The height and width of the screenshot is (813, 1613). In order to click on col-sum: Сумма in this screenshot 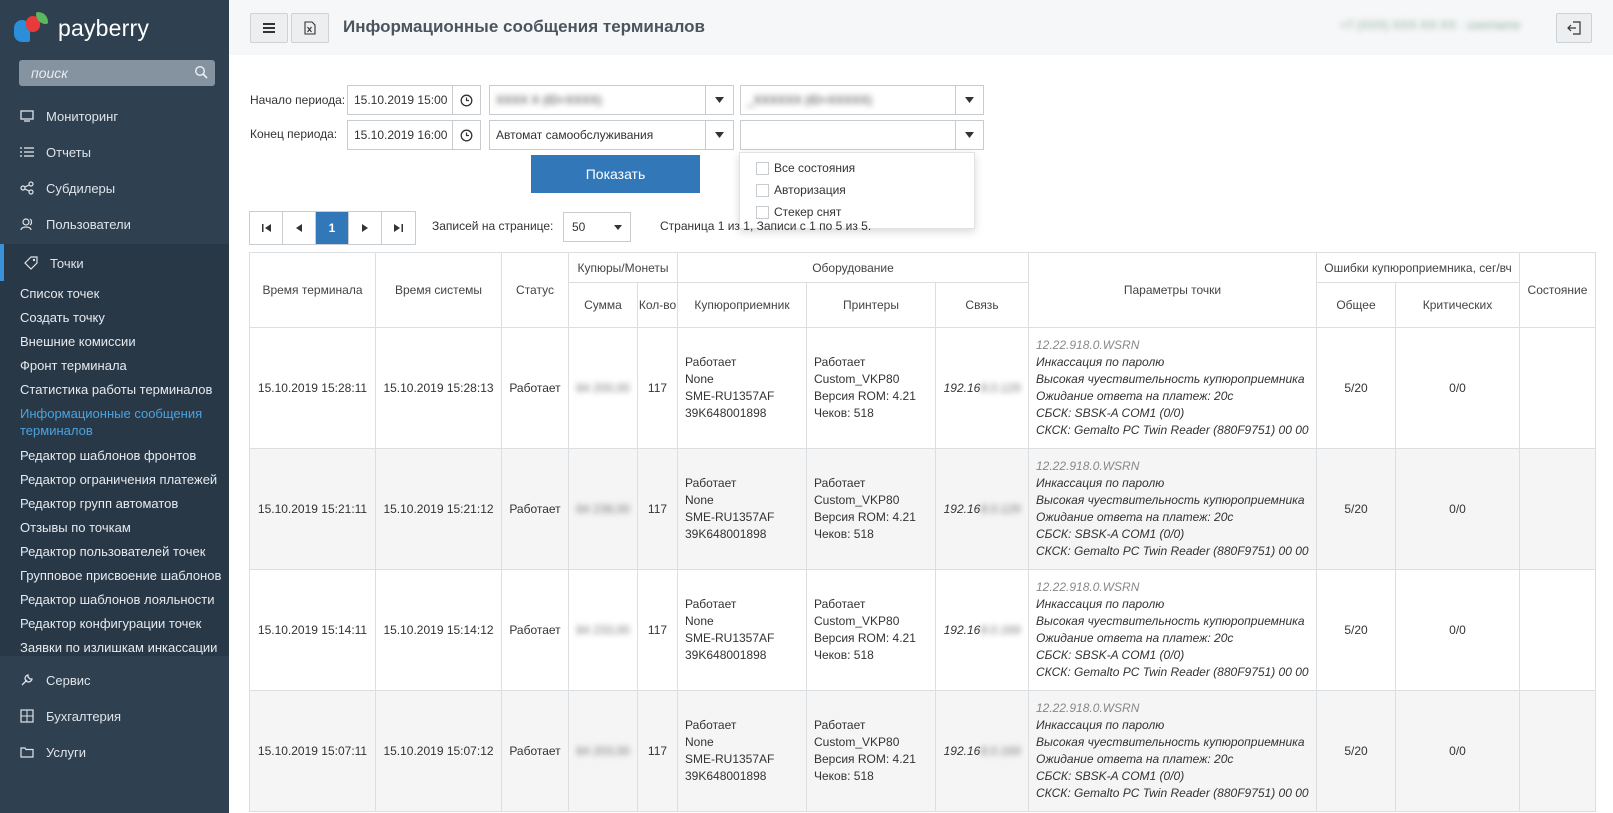, I will do `click(603, 305)`.